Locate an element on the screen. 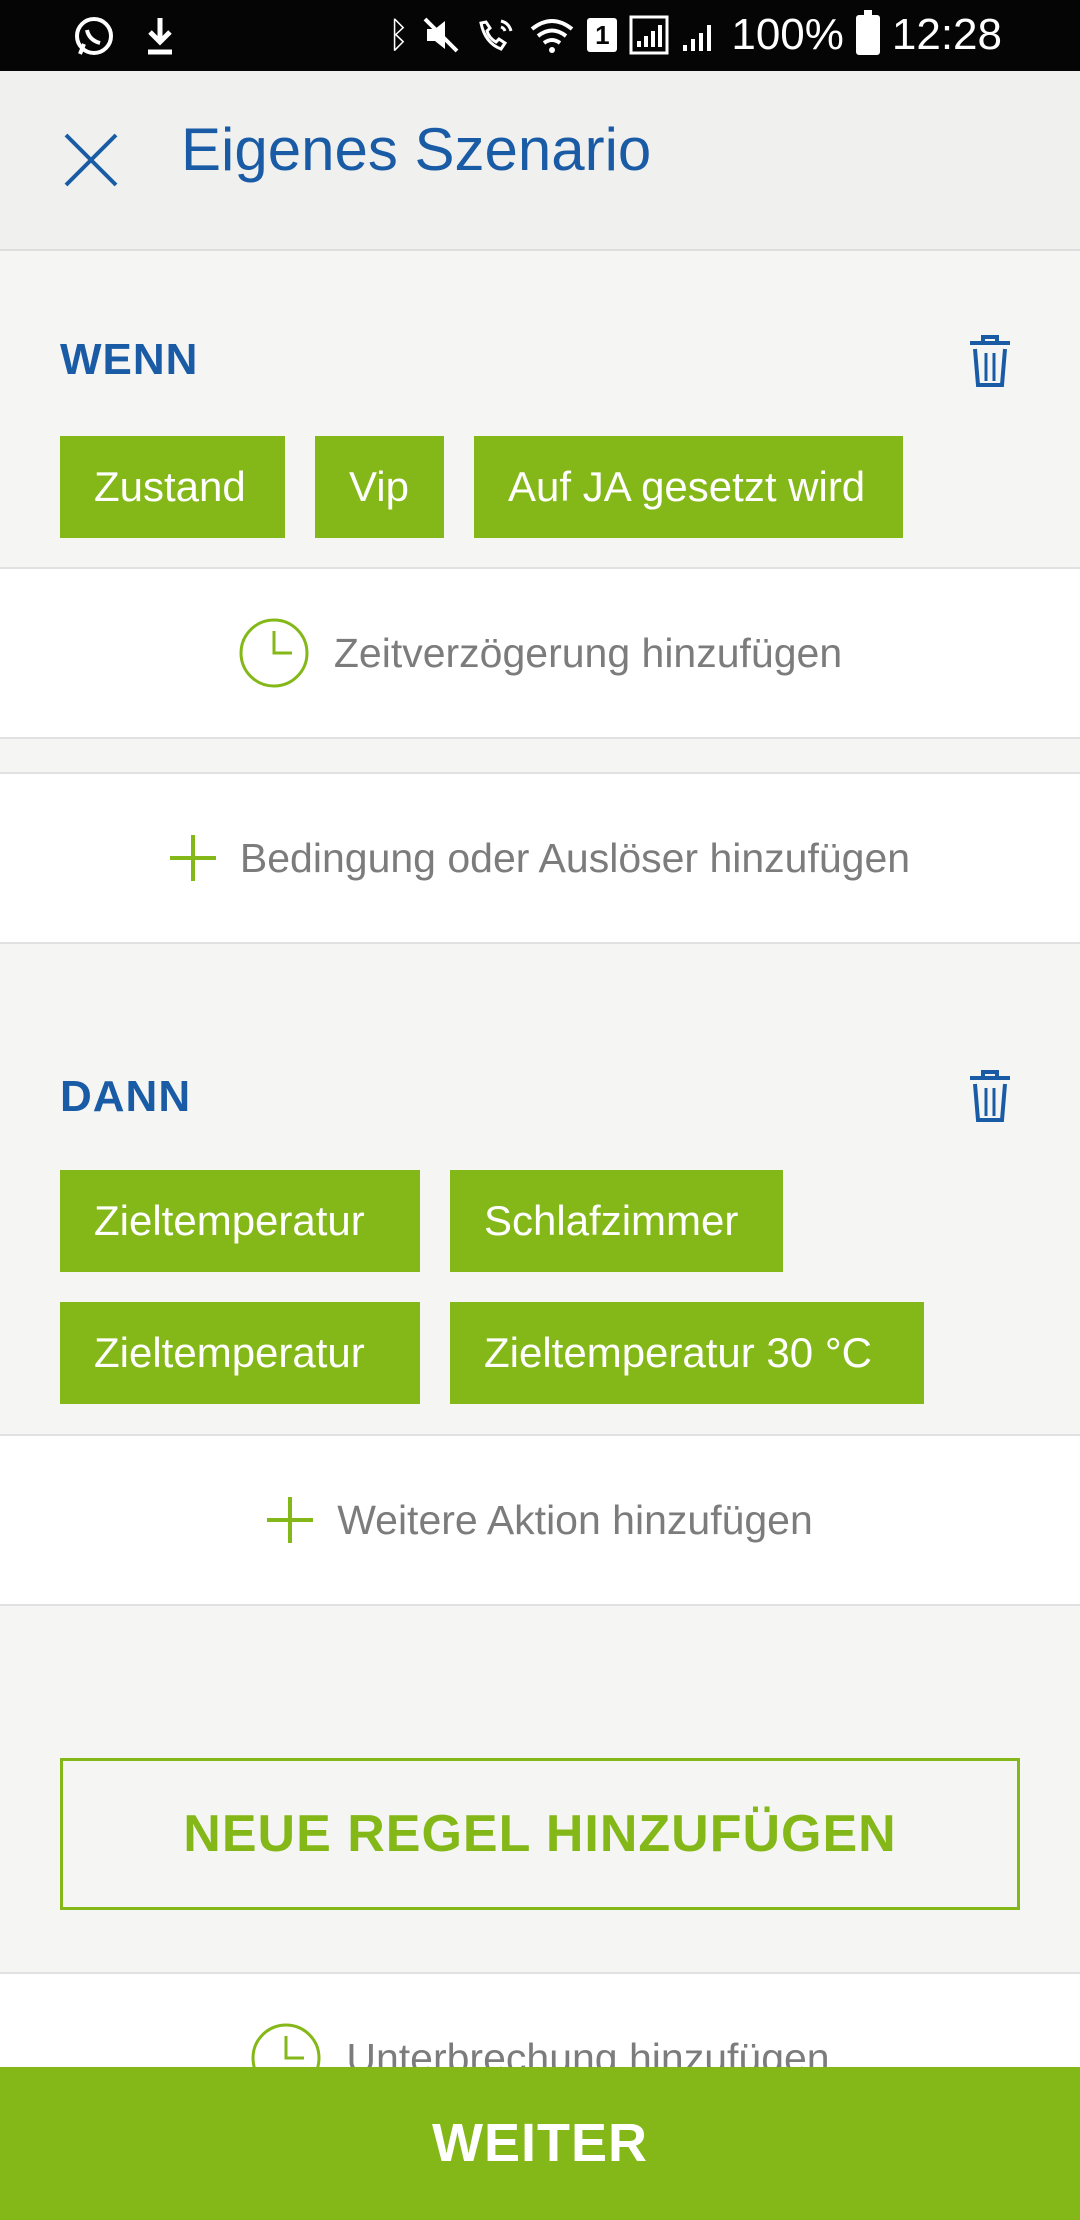 The height and width of the screenshot is (2220, 1080). sim-badge: 1 is located at coordinates (602, 35).